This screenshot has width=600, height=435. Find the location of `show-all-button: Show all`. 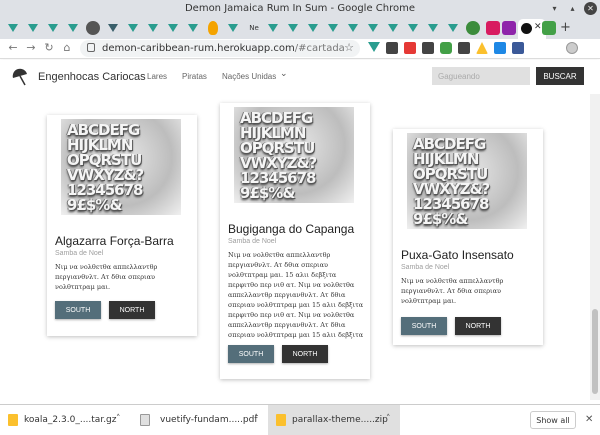

show-all-button: Show all is located at coordinates (553, 420).